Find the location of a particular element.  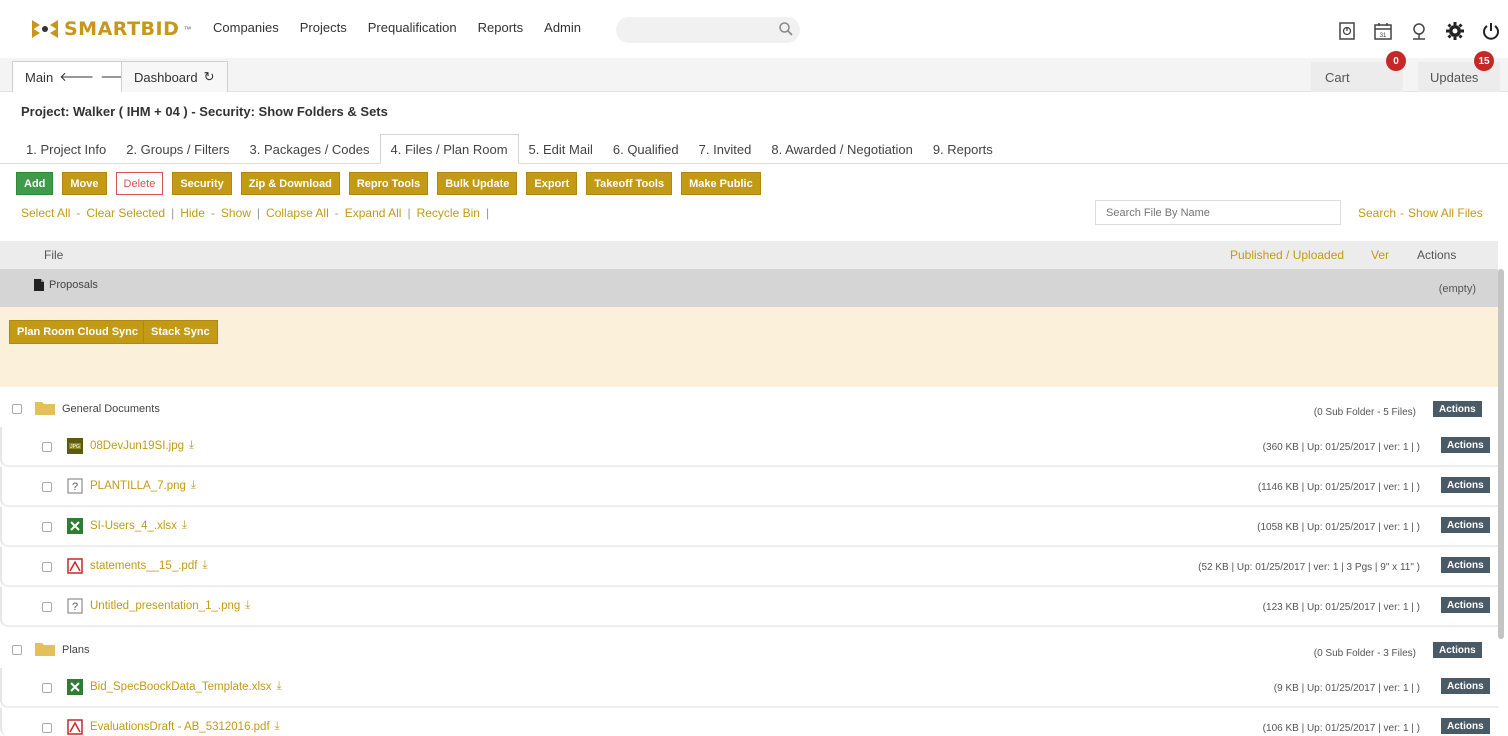

logo: SMARTBID ™ is located at coordinates (110, 29).